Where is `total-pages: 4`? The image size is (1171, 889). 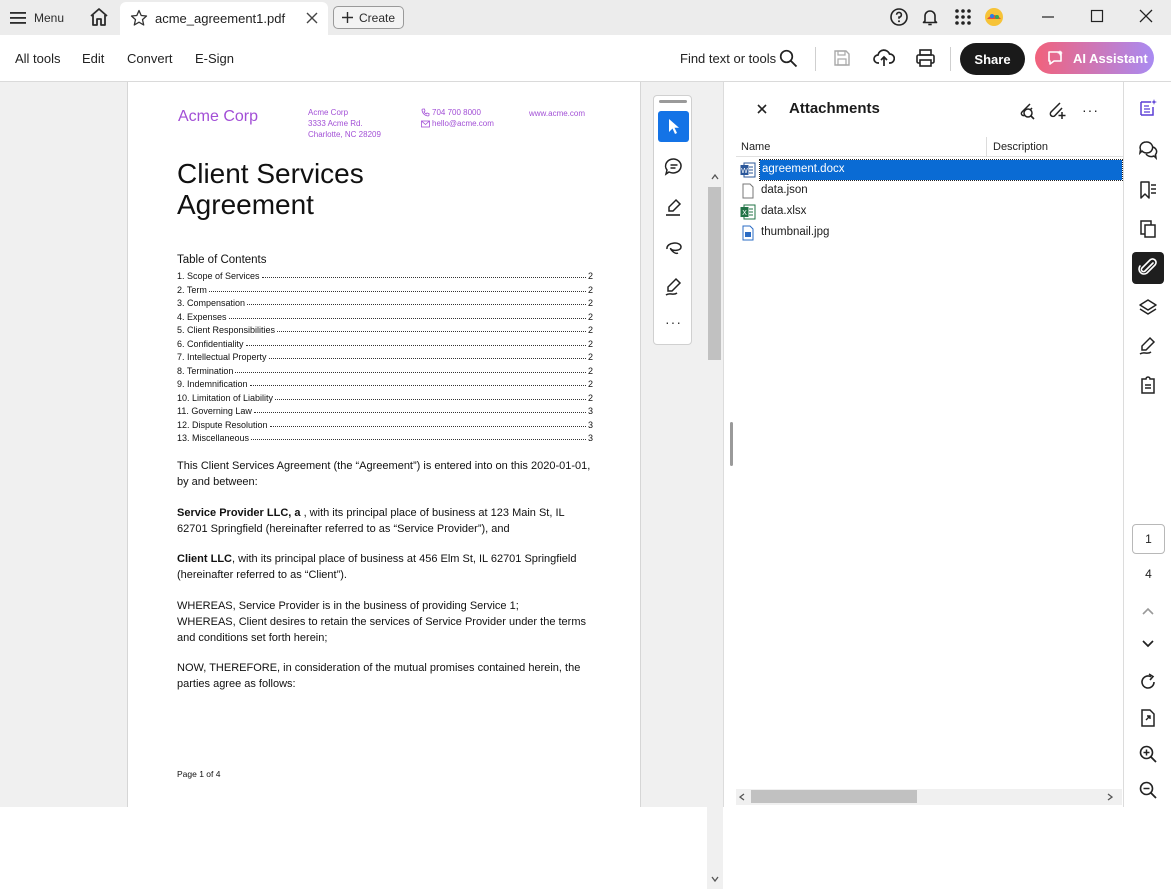
total-pages: 4 is located at coordinates (1148, 574).